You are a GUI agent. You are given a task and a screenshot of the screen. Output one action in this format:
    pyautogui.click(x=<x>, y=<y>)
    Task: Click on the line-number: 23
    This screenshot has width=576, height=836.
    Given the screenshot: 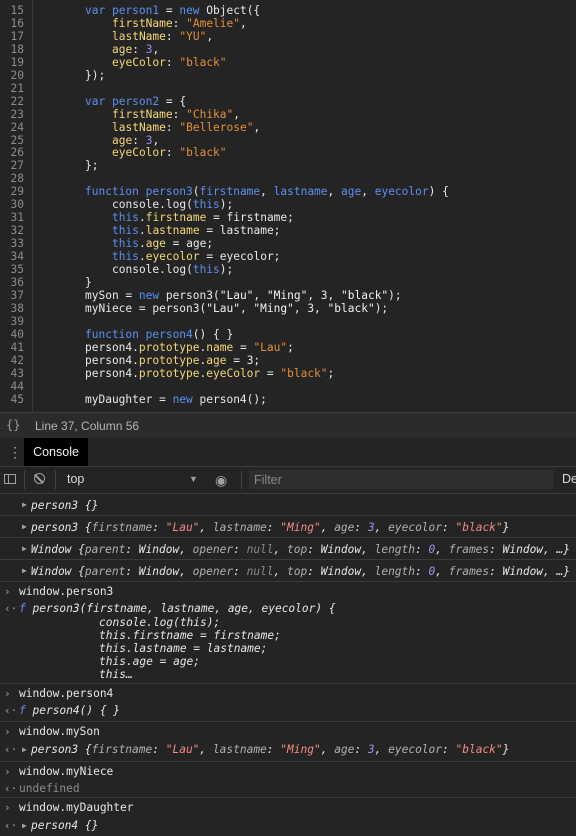 What is the action you would take?
    pyautogui.click(x=12, y=114)
    